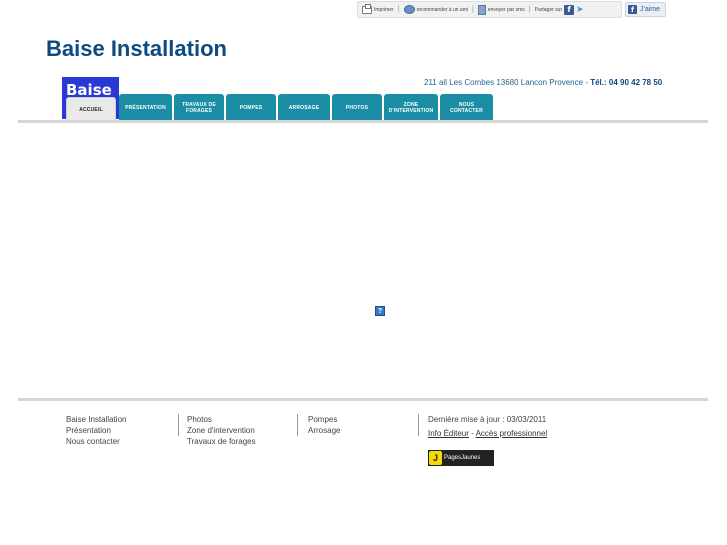 The height and width of the screenshot is (545, 727). Describe the element at coordinates (650, 9) in the screenshot. I see `like-label: J'aime` at that location.